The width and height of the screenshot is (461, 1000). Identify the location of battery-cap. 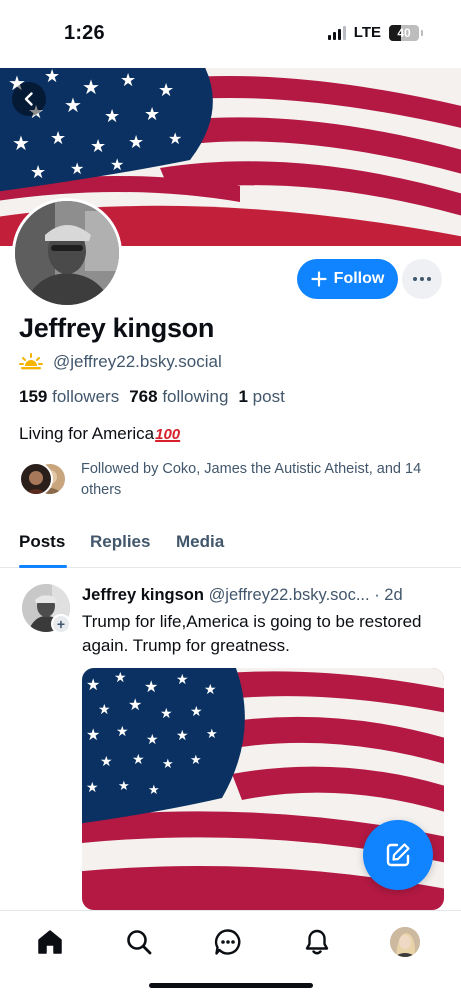
(422, 32).